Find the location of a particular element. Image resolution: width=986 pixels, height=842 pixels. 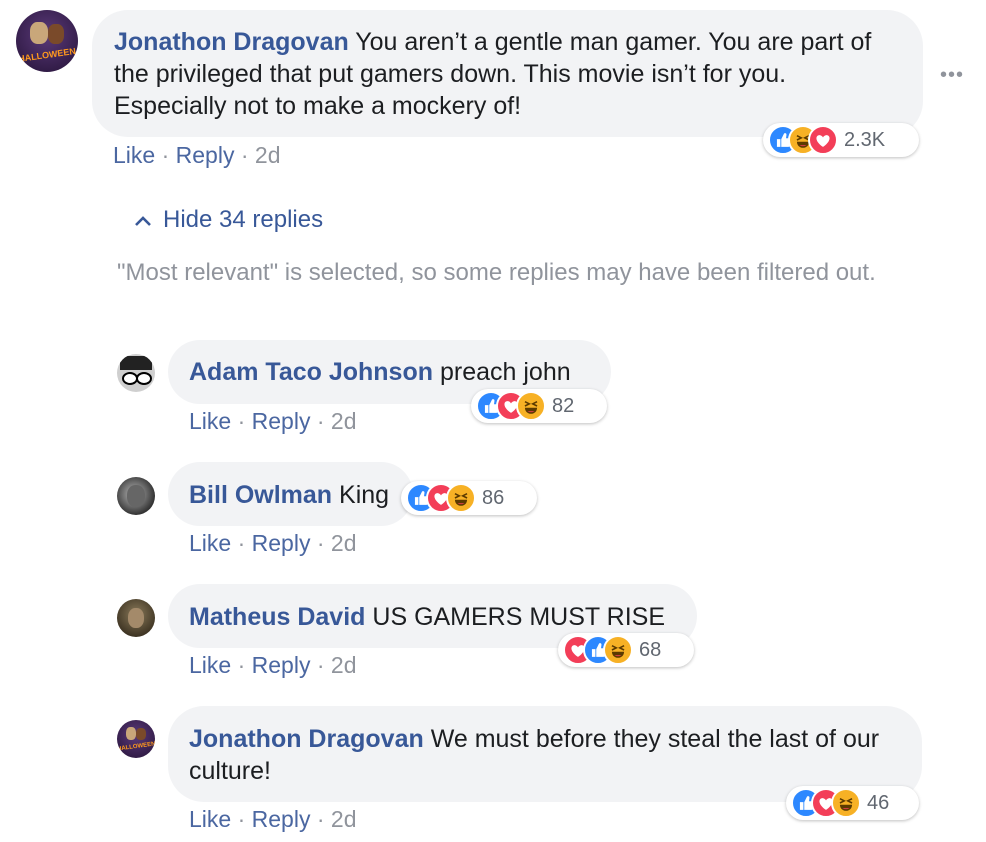

reaction-summary: 2.3K is located at coordinates (841, 140).